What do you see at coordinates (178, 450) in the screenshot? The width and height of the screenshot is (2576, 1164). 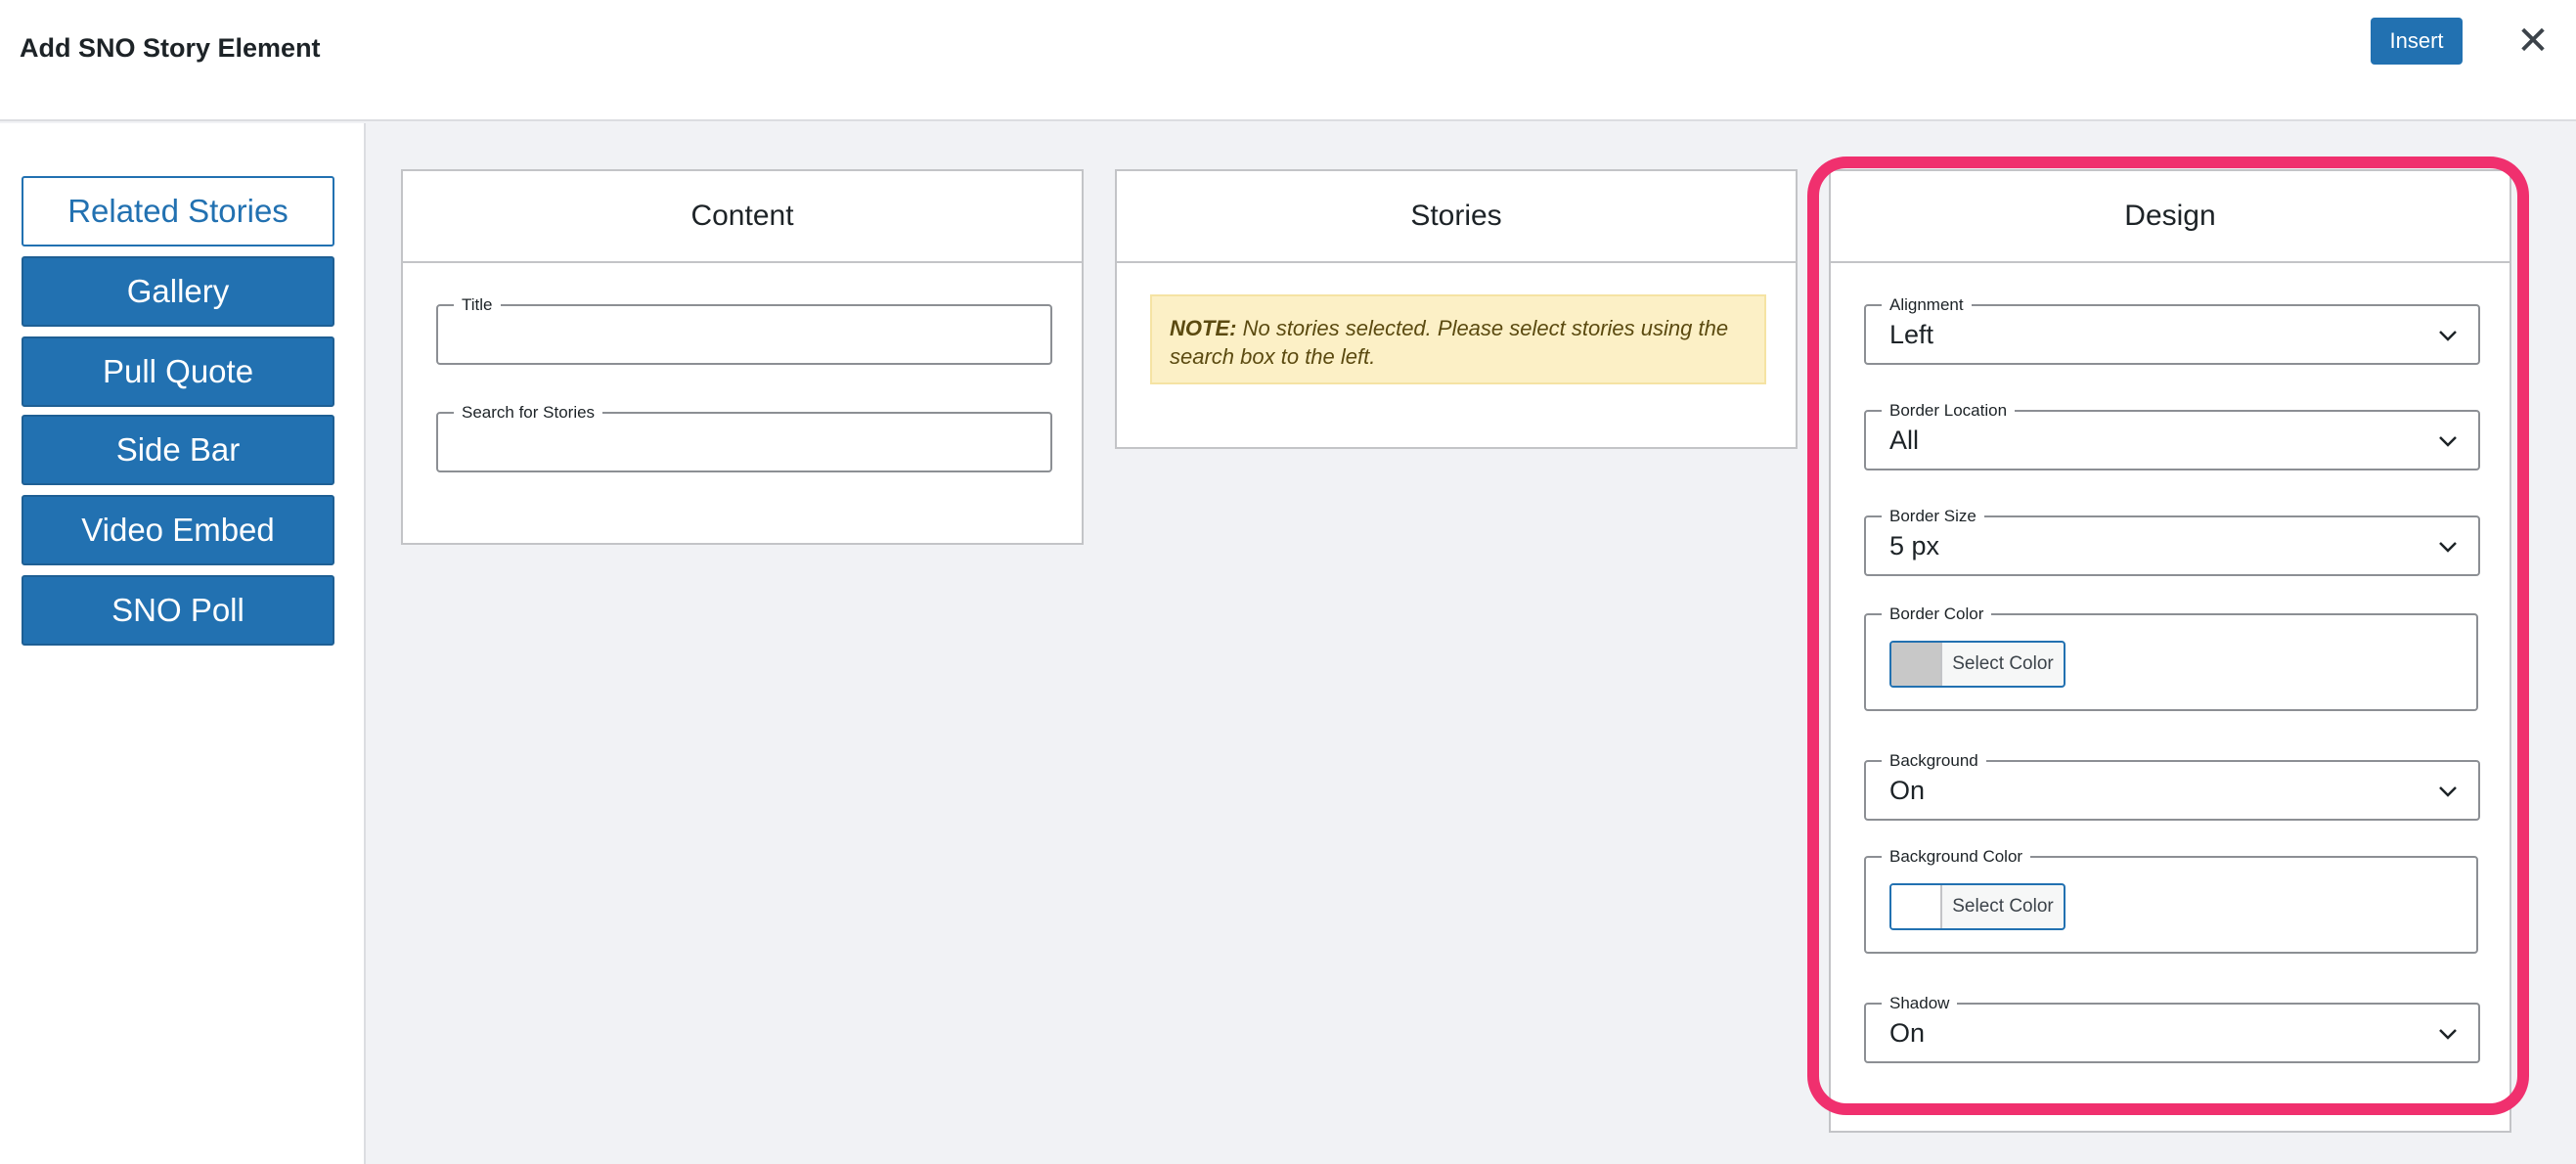 I see `sidebar-item-side-bar: Side Bar` at bounding box center [178, 450].